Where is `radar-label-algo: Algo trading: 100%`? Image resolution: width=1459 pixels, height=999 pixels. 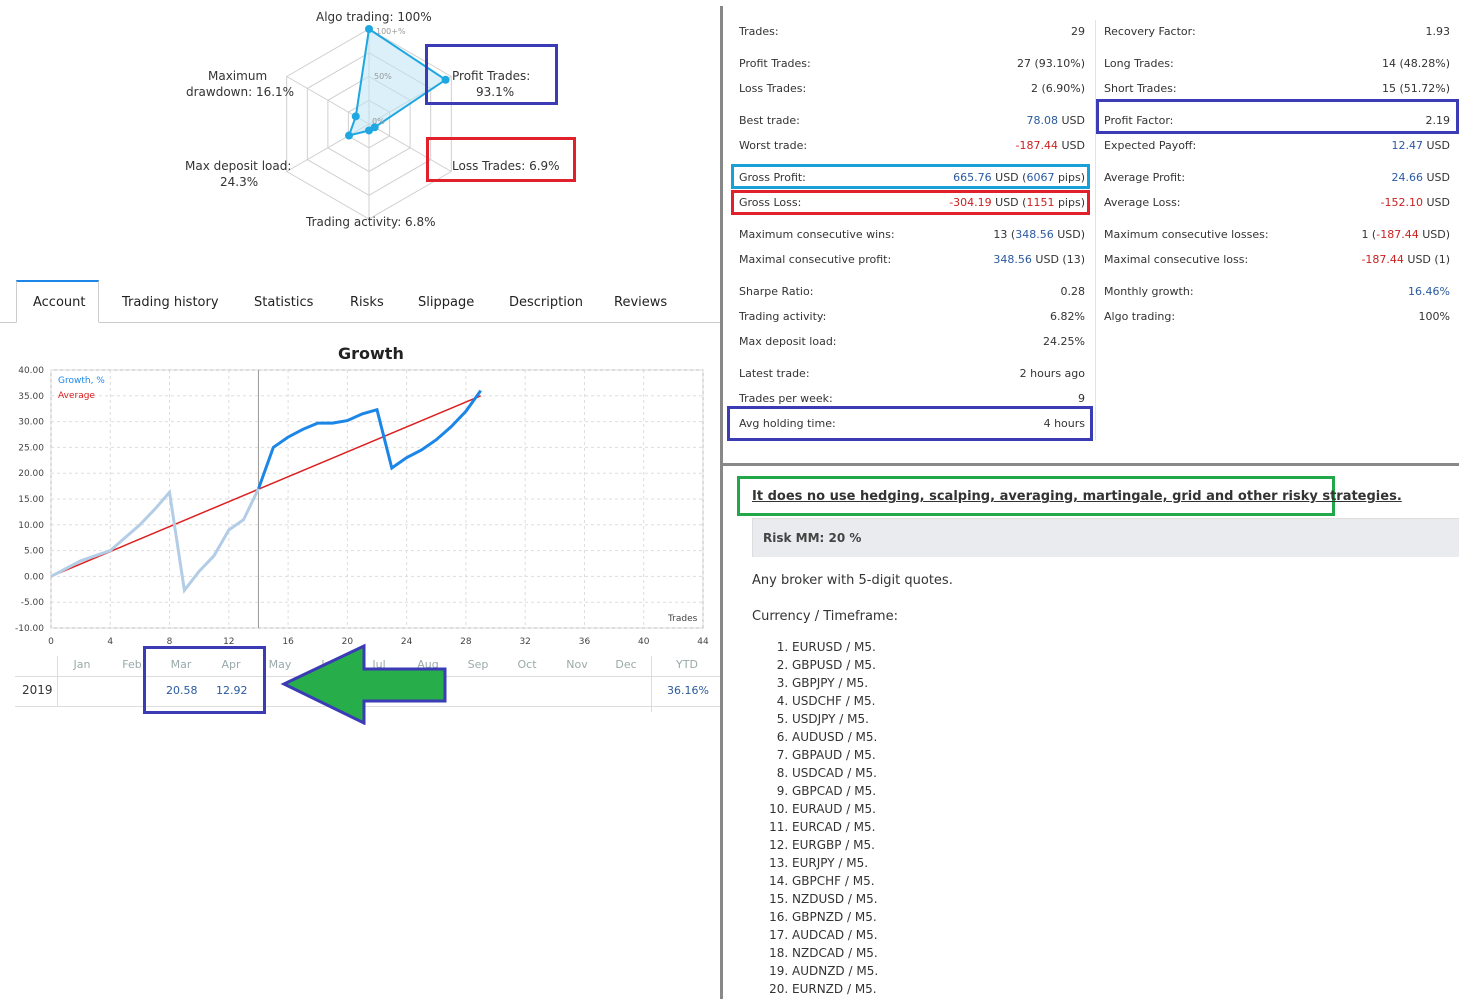 radar-label-algo: Algo trading: 100% is located at coordinates (374, 17).